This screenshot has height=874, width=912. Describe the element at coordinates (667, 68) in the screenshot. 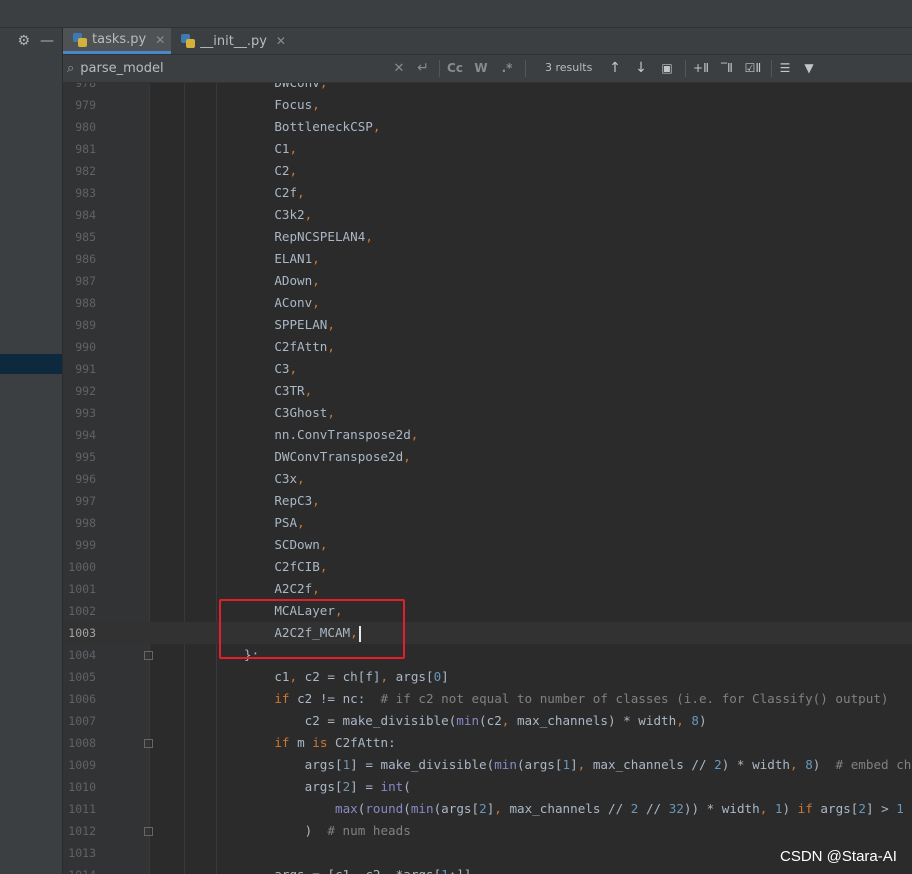

I see `open-in-window-icon: ▣` at that location.